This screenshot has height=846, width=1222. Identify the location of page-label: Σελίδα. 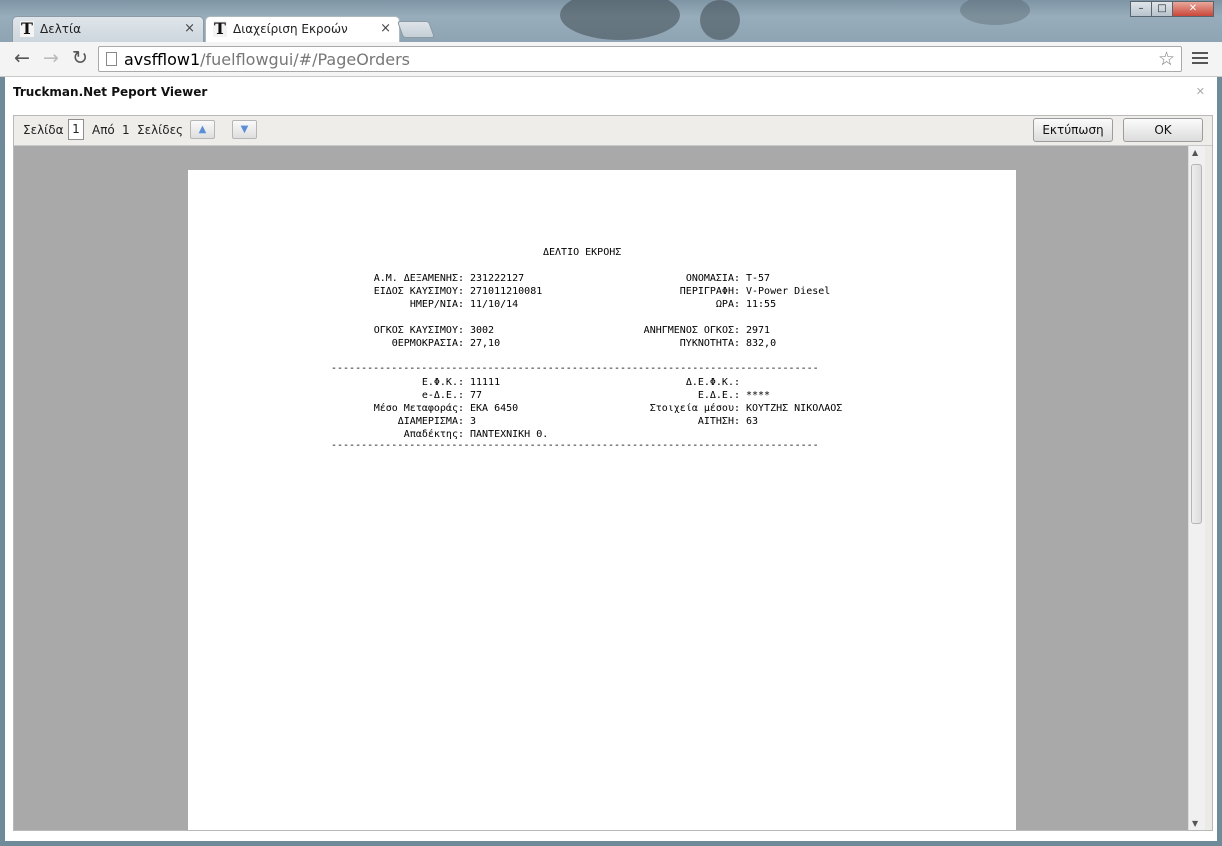
(43, 130).